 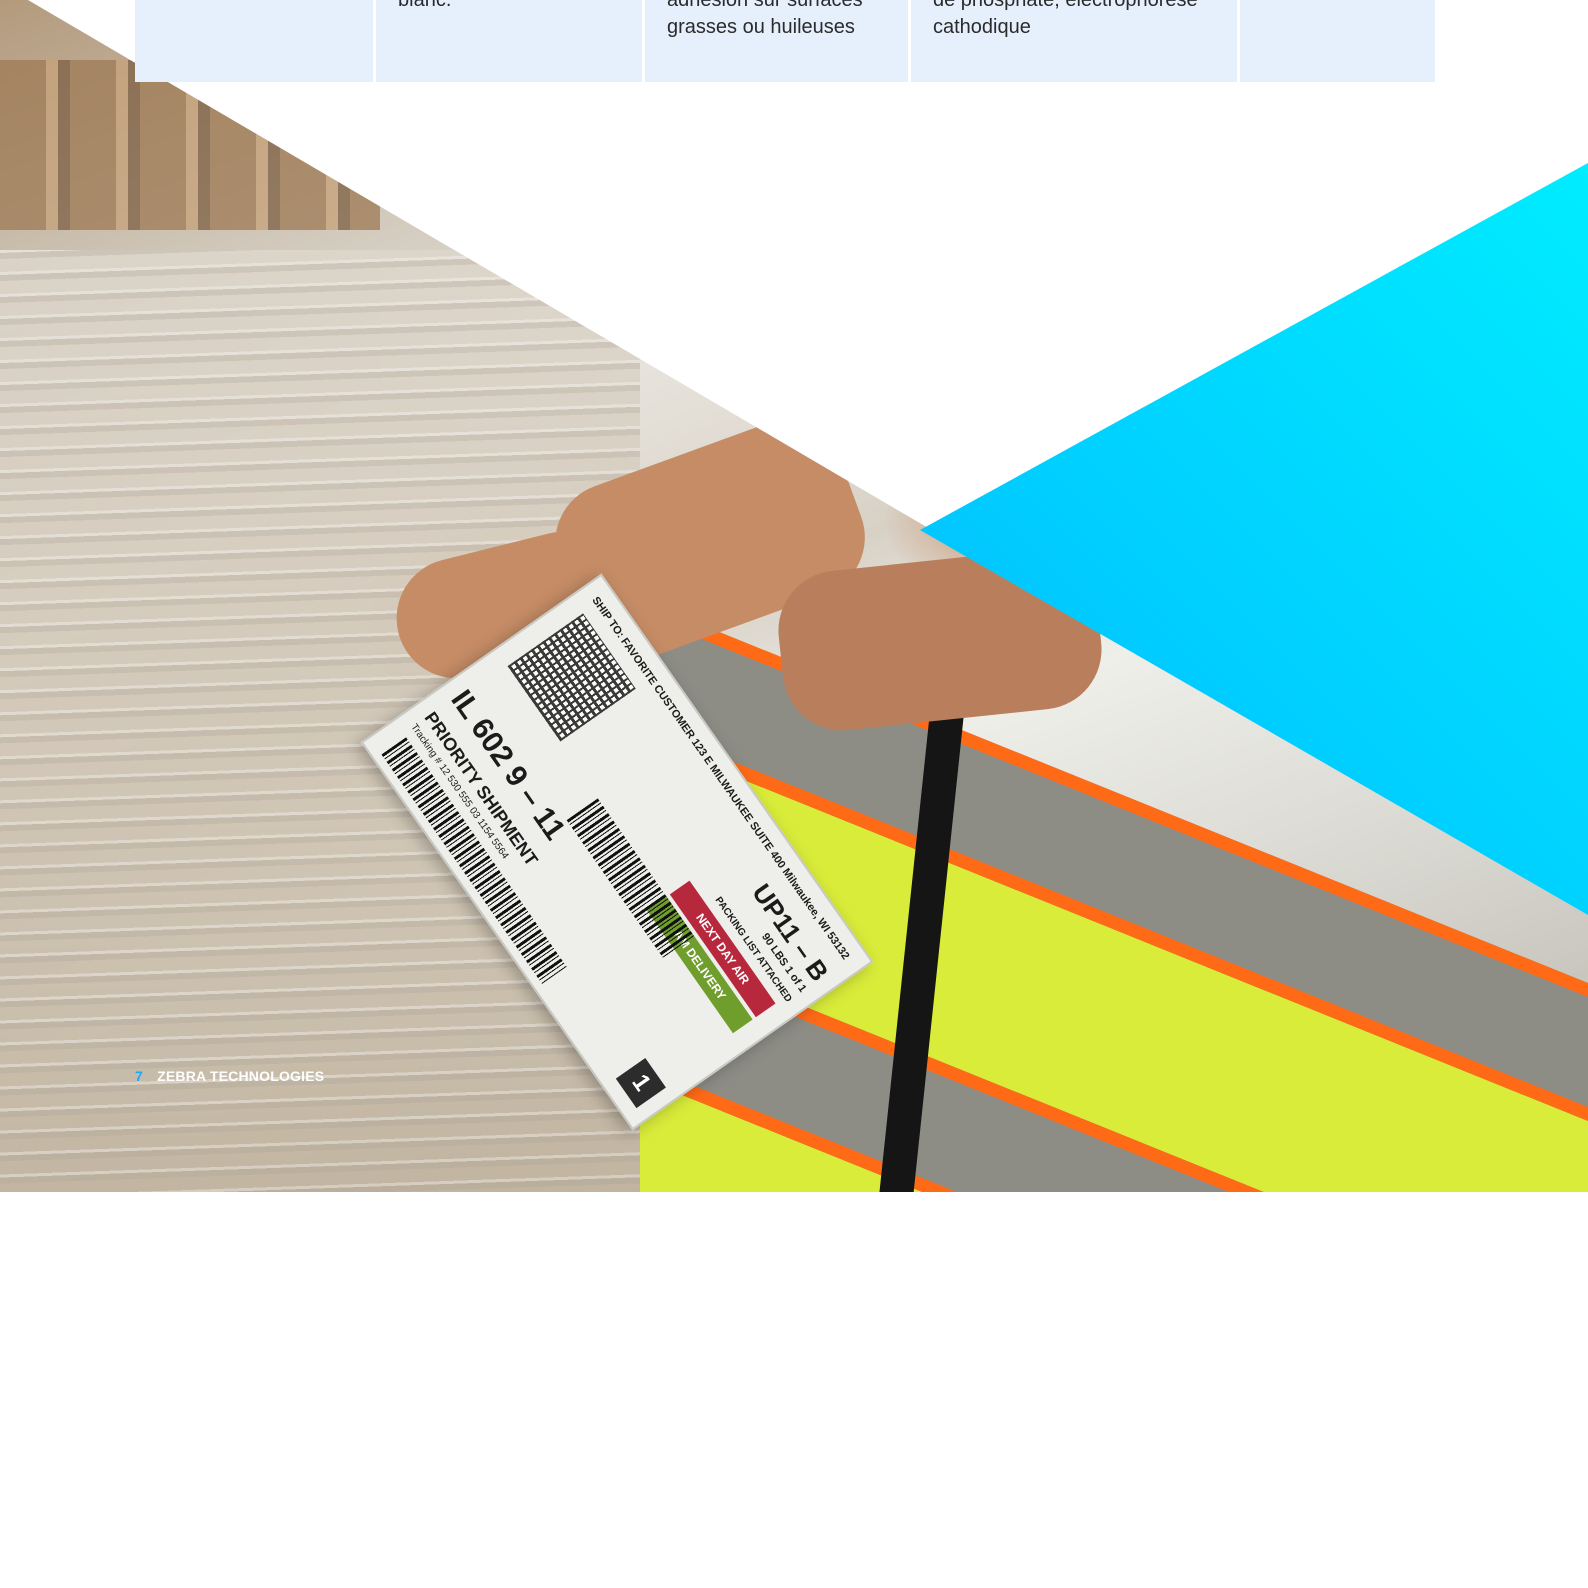 I want to click on cell-line: de phosphate, électrophorèse, so click(x=1065, y=5).